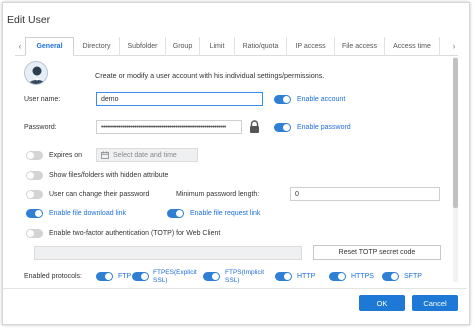 The image size is (474, 329). Describe the element at coordinates (143, 46) in the screenshot. I see `tab-subfolder: Subfolder` at that location.